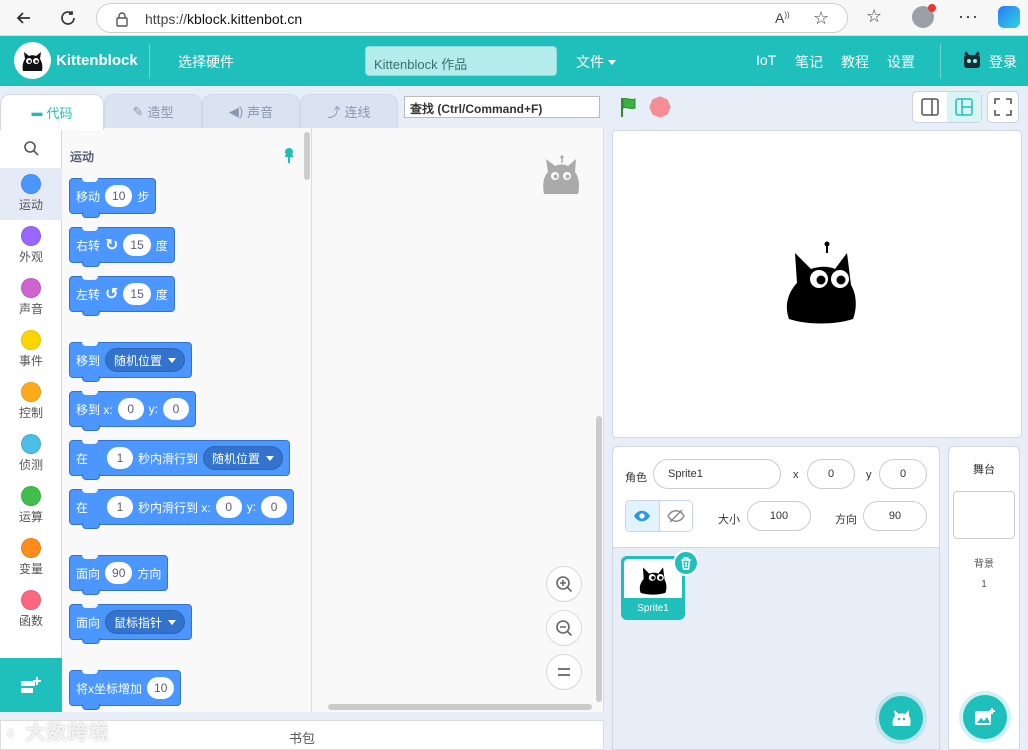 The width and height of the screenshot is (1028, 750). I want to click on stage-title: 舞台, so click(984, 470).